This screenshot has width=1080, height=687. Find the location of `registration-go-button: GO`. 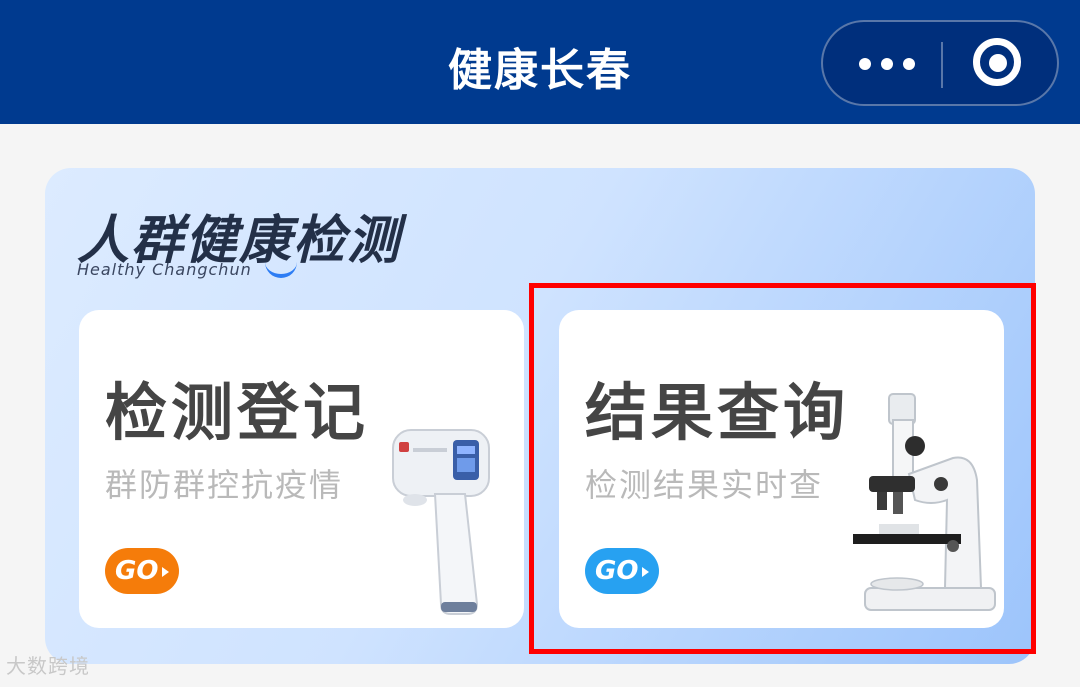

registration-go-button: GO is located at coordinates (142, 571).